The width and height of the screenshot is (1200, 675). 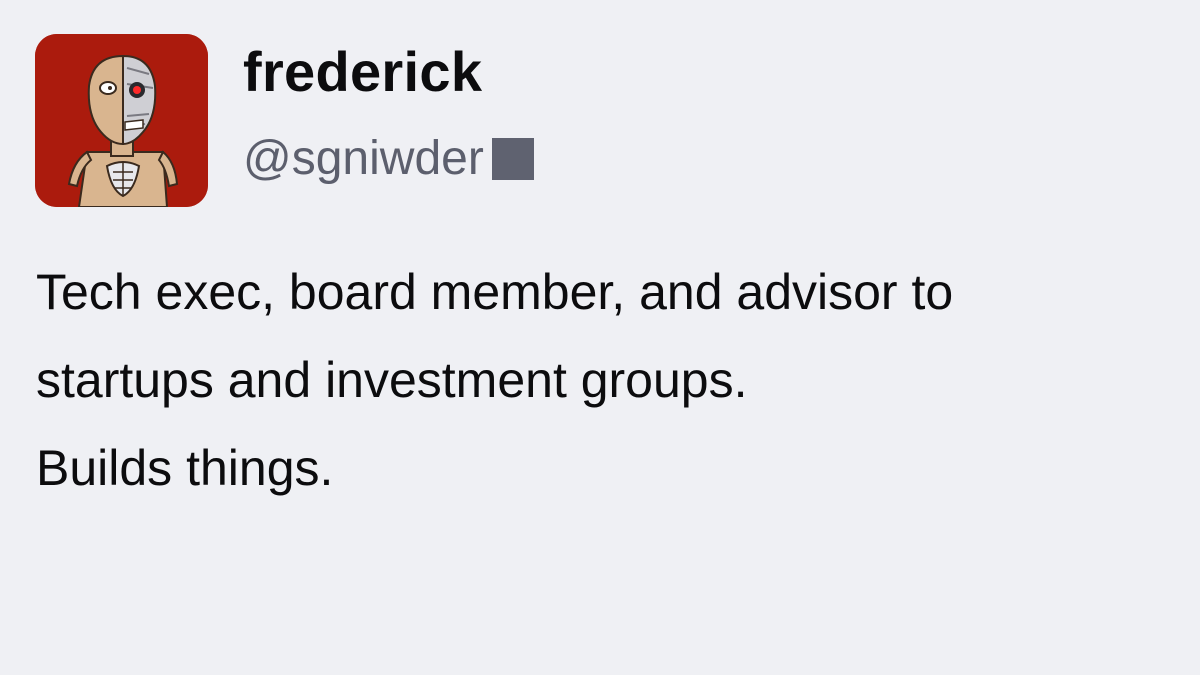 What do you see at coordinates (362, 72) in the screenshot?
I see `display-name: frederick` at bounding box center [362, 72].